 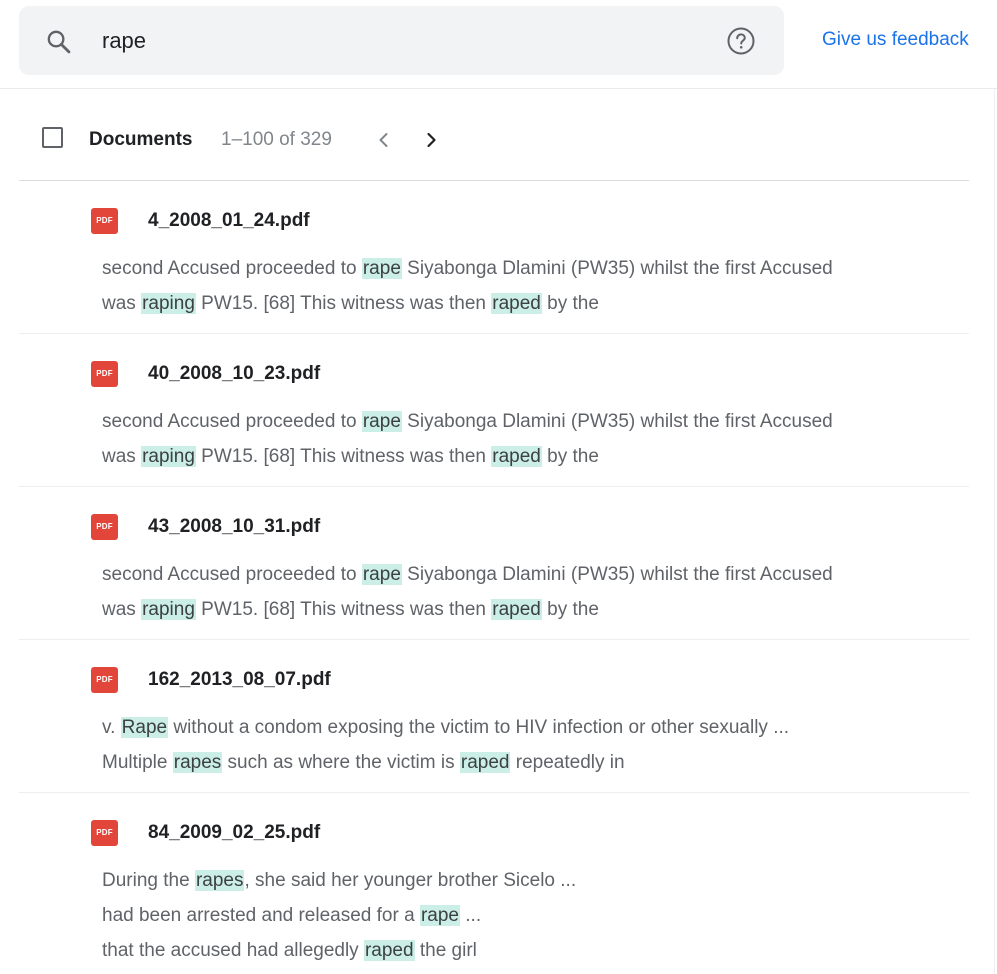 What do you see at coordinates (234, 527) in the screenshot?
I see `result-filename: 43_2008_10_31.pdf` at bounding box center [234, 527].